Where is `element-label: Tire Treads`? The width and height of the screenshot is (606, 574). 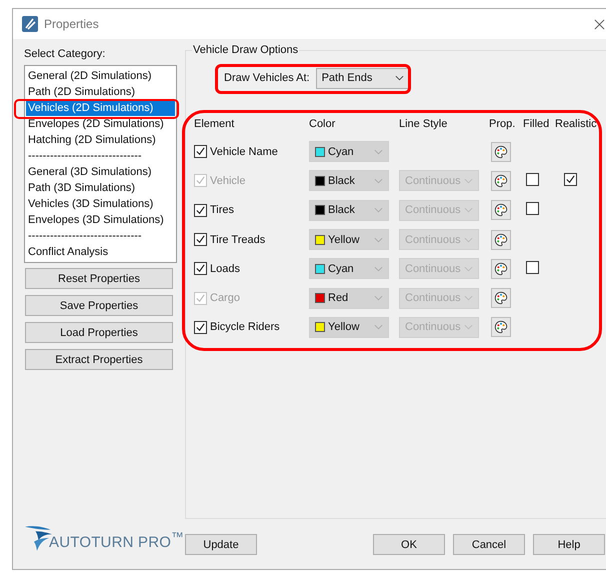 element-label: Tire Treads is located at coordinates (238, 240).